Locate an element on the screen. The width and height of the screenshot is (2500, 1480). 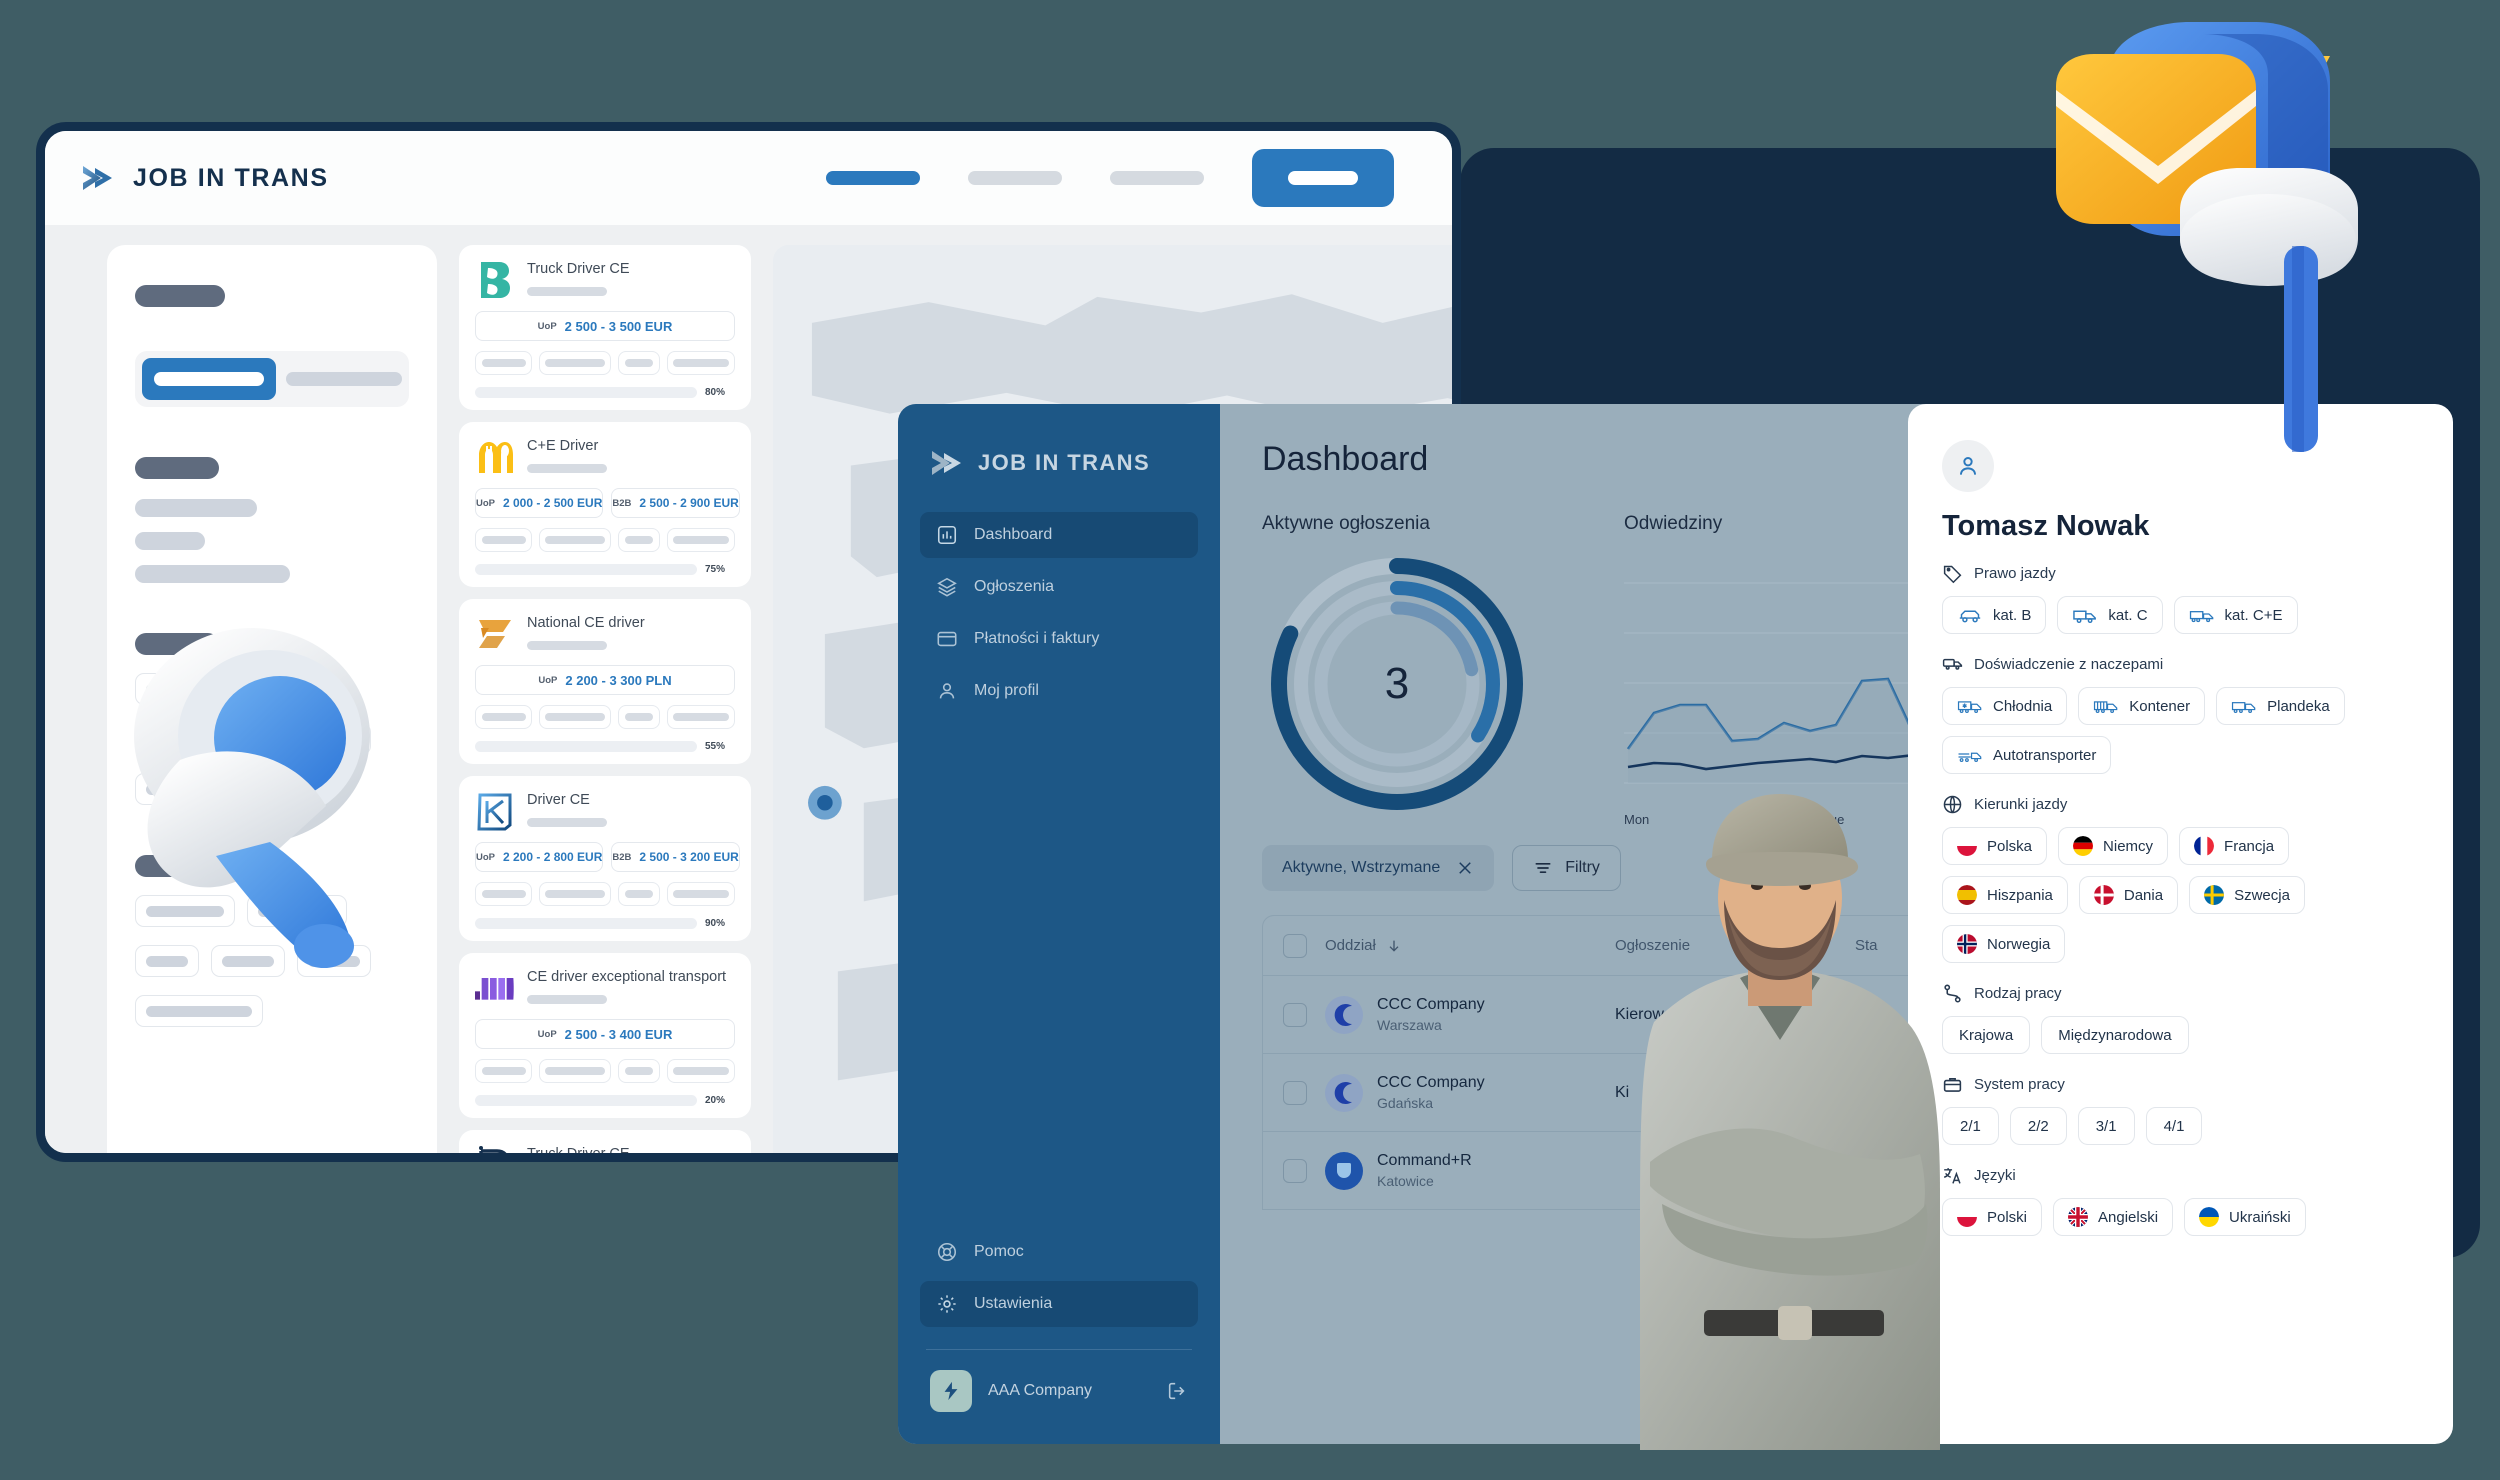
chip-polska: Polska is located at coordinates (1995, 846).